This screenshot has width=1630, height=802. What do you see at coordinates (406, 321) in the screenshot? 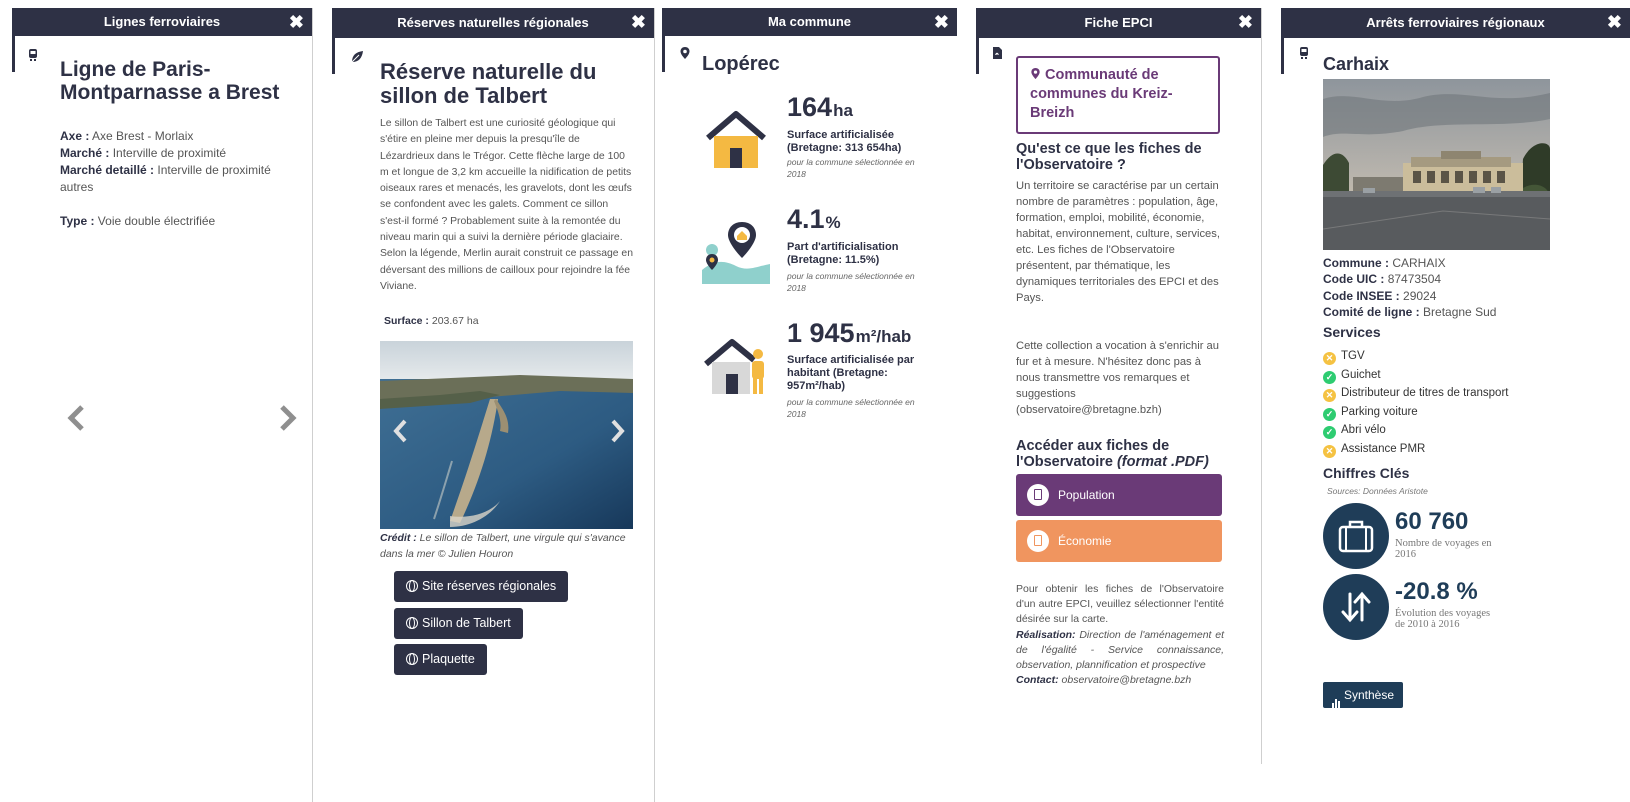
I see `surface-label: Surface :` at bounding box center [406, 321].